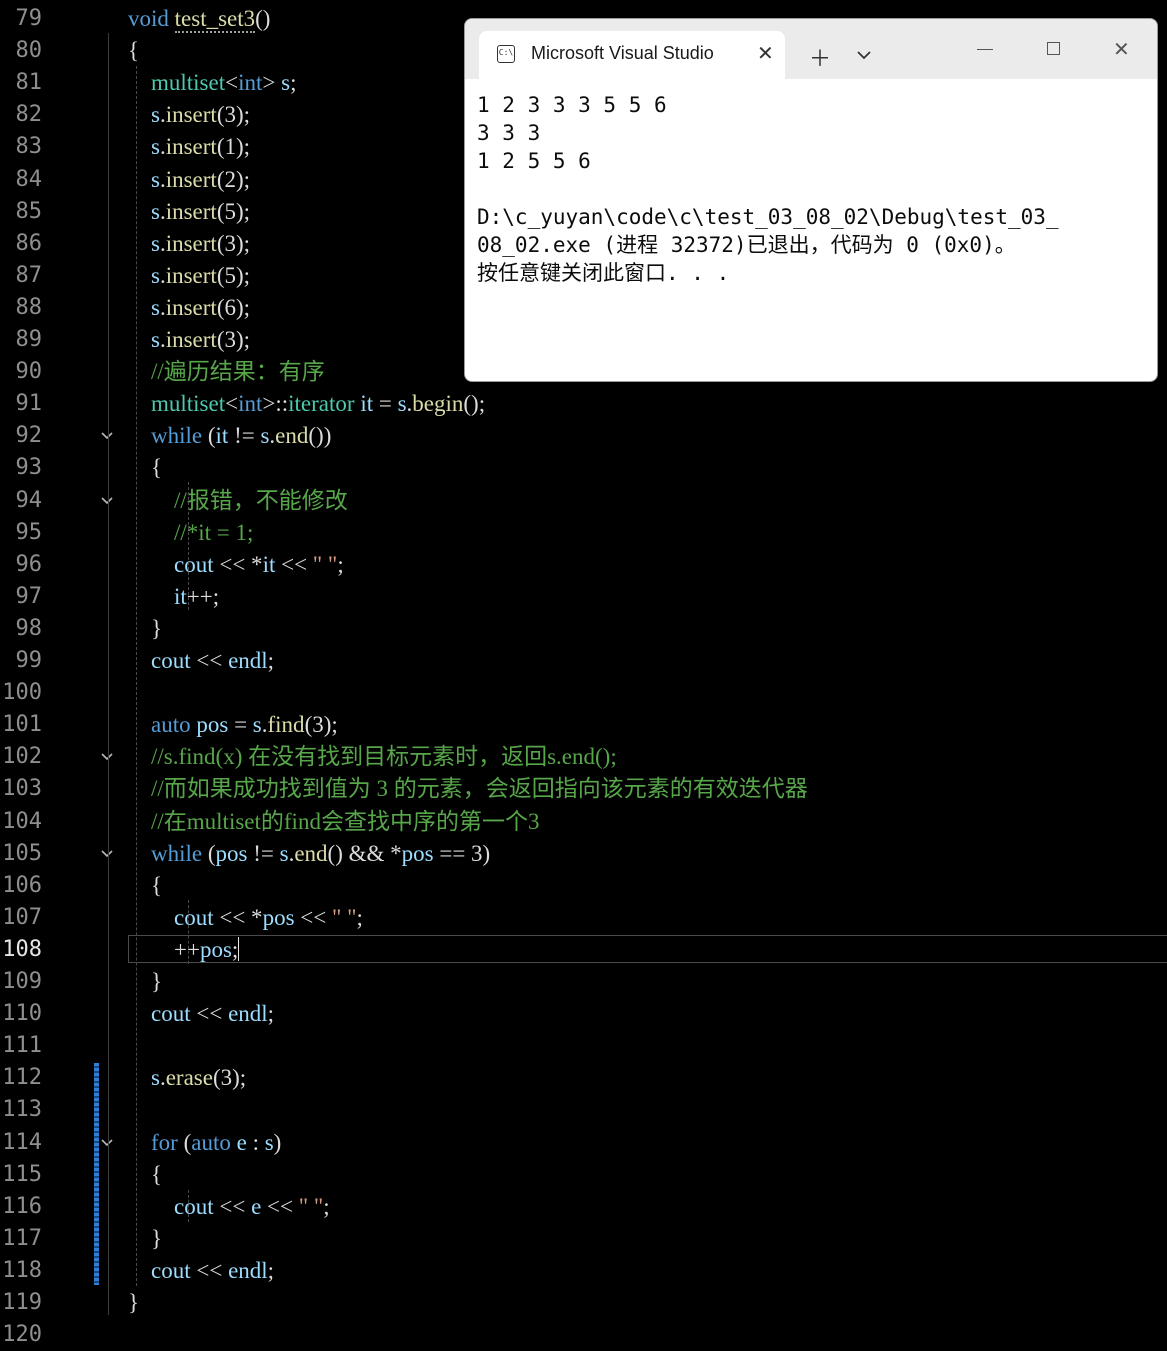 This screenshot has width=1167, height=1351. What do you see at coordinates (309, 854) in the screenshot?
I see `code-text: while (pos != s.end() && *pos == 3)` at bounding box center [309, 854].